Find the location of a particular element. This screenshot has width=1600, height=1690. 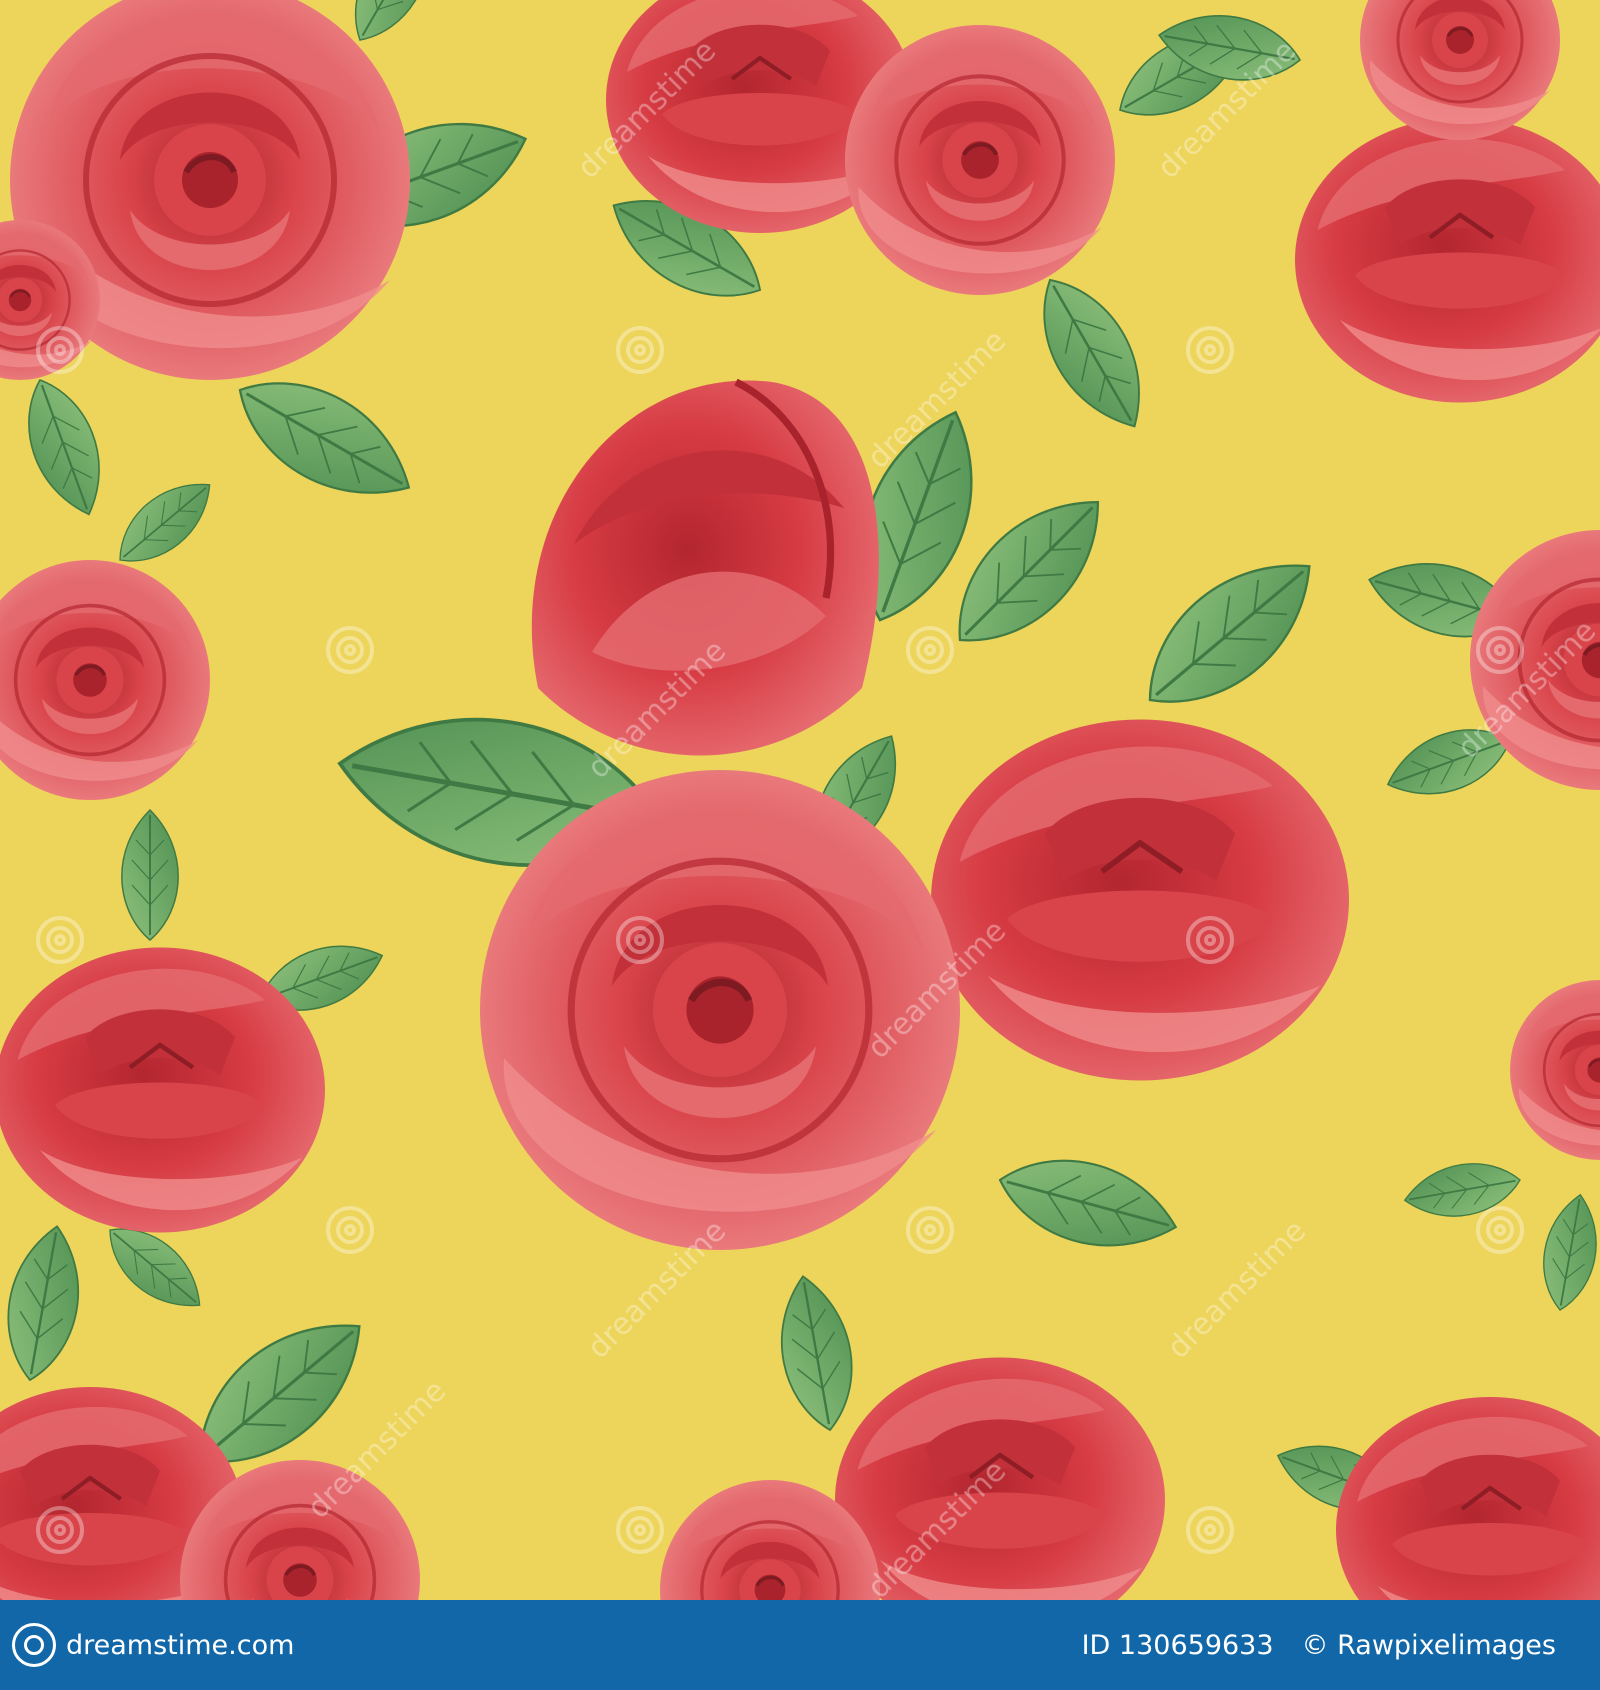

footer-meta: ID 130659633 © Rawpixelimages is located at coordinates (1319, 1645).